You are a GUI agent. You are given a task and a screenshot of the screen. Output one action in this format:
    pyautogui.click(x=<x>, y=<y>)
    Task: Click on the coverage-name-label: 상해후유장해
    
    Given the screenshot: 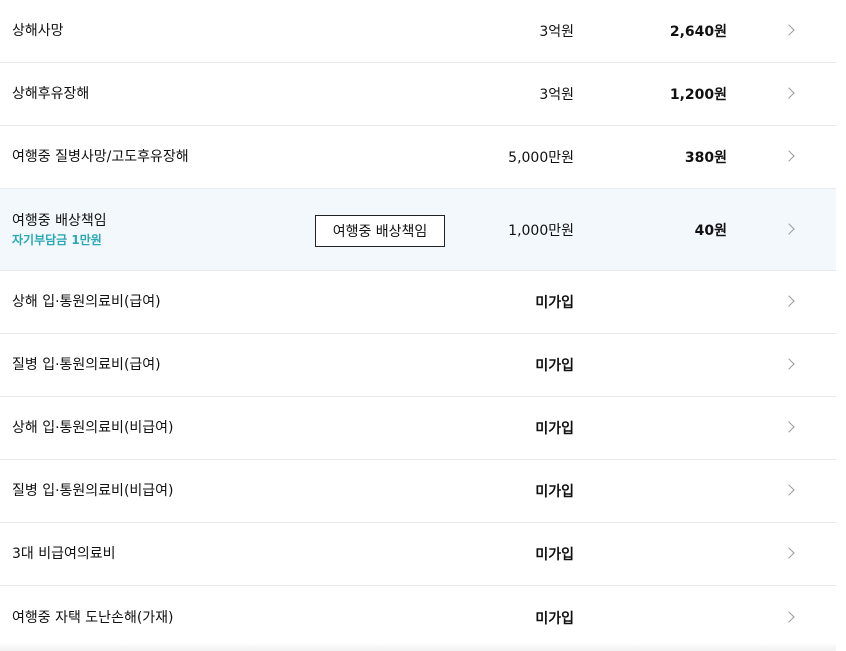 What is the action you would take?
    pyautogui.click(x=51, y=94)
    